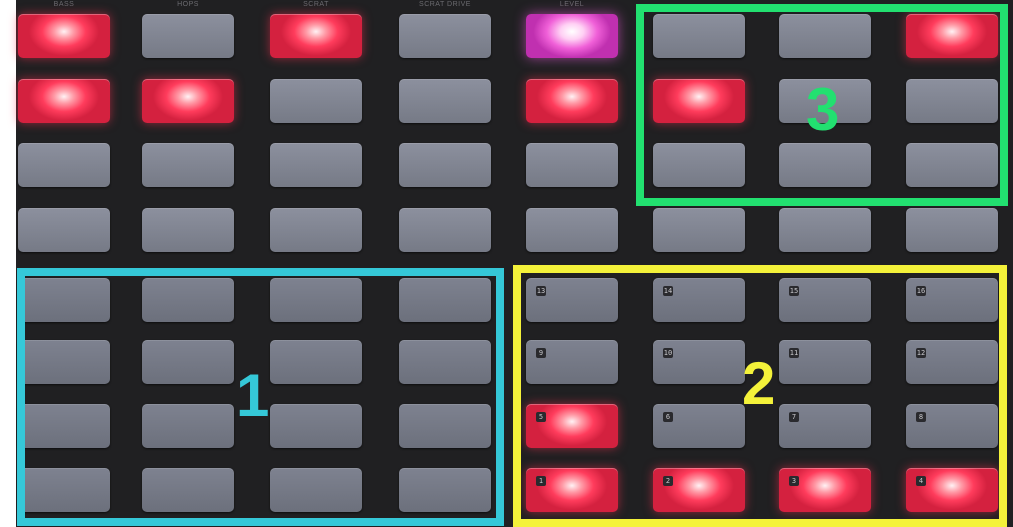 This screenshot has width=1013, height=527. Describe the element at coordinates (64, 36) in the screenshot. I see `pad-r1-c1` at that location.